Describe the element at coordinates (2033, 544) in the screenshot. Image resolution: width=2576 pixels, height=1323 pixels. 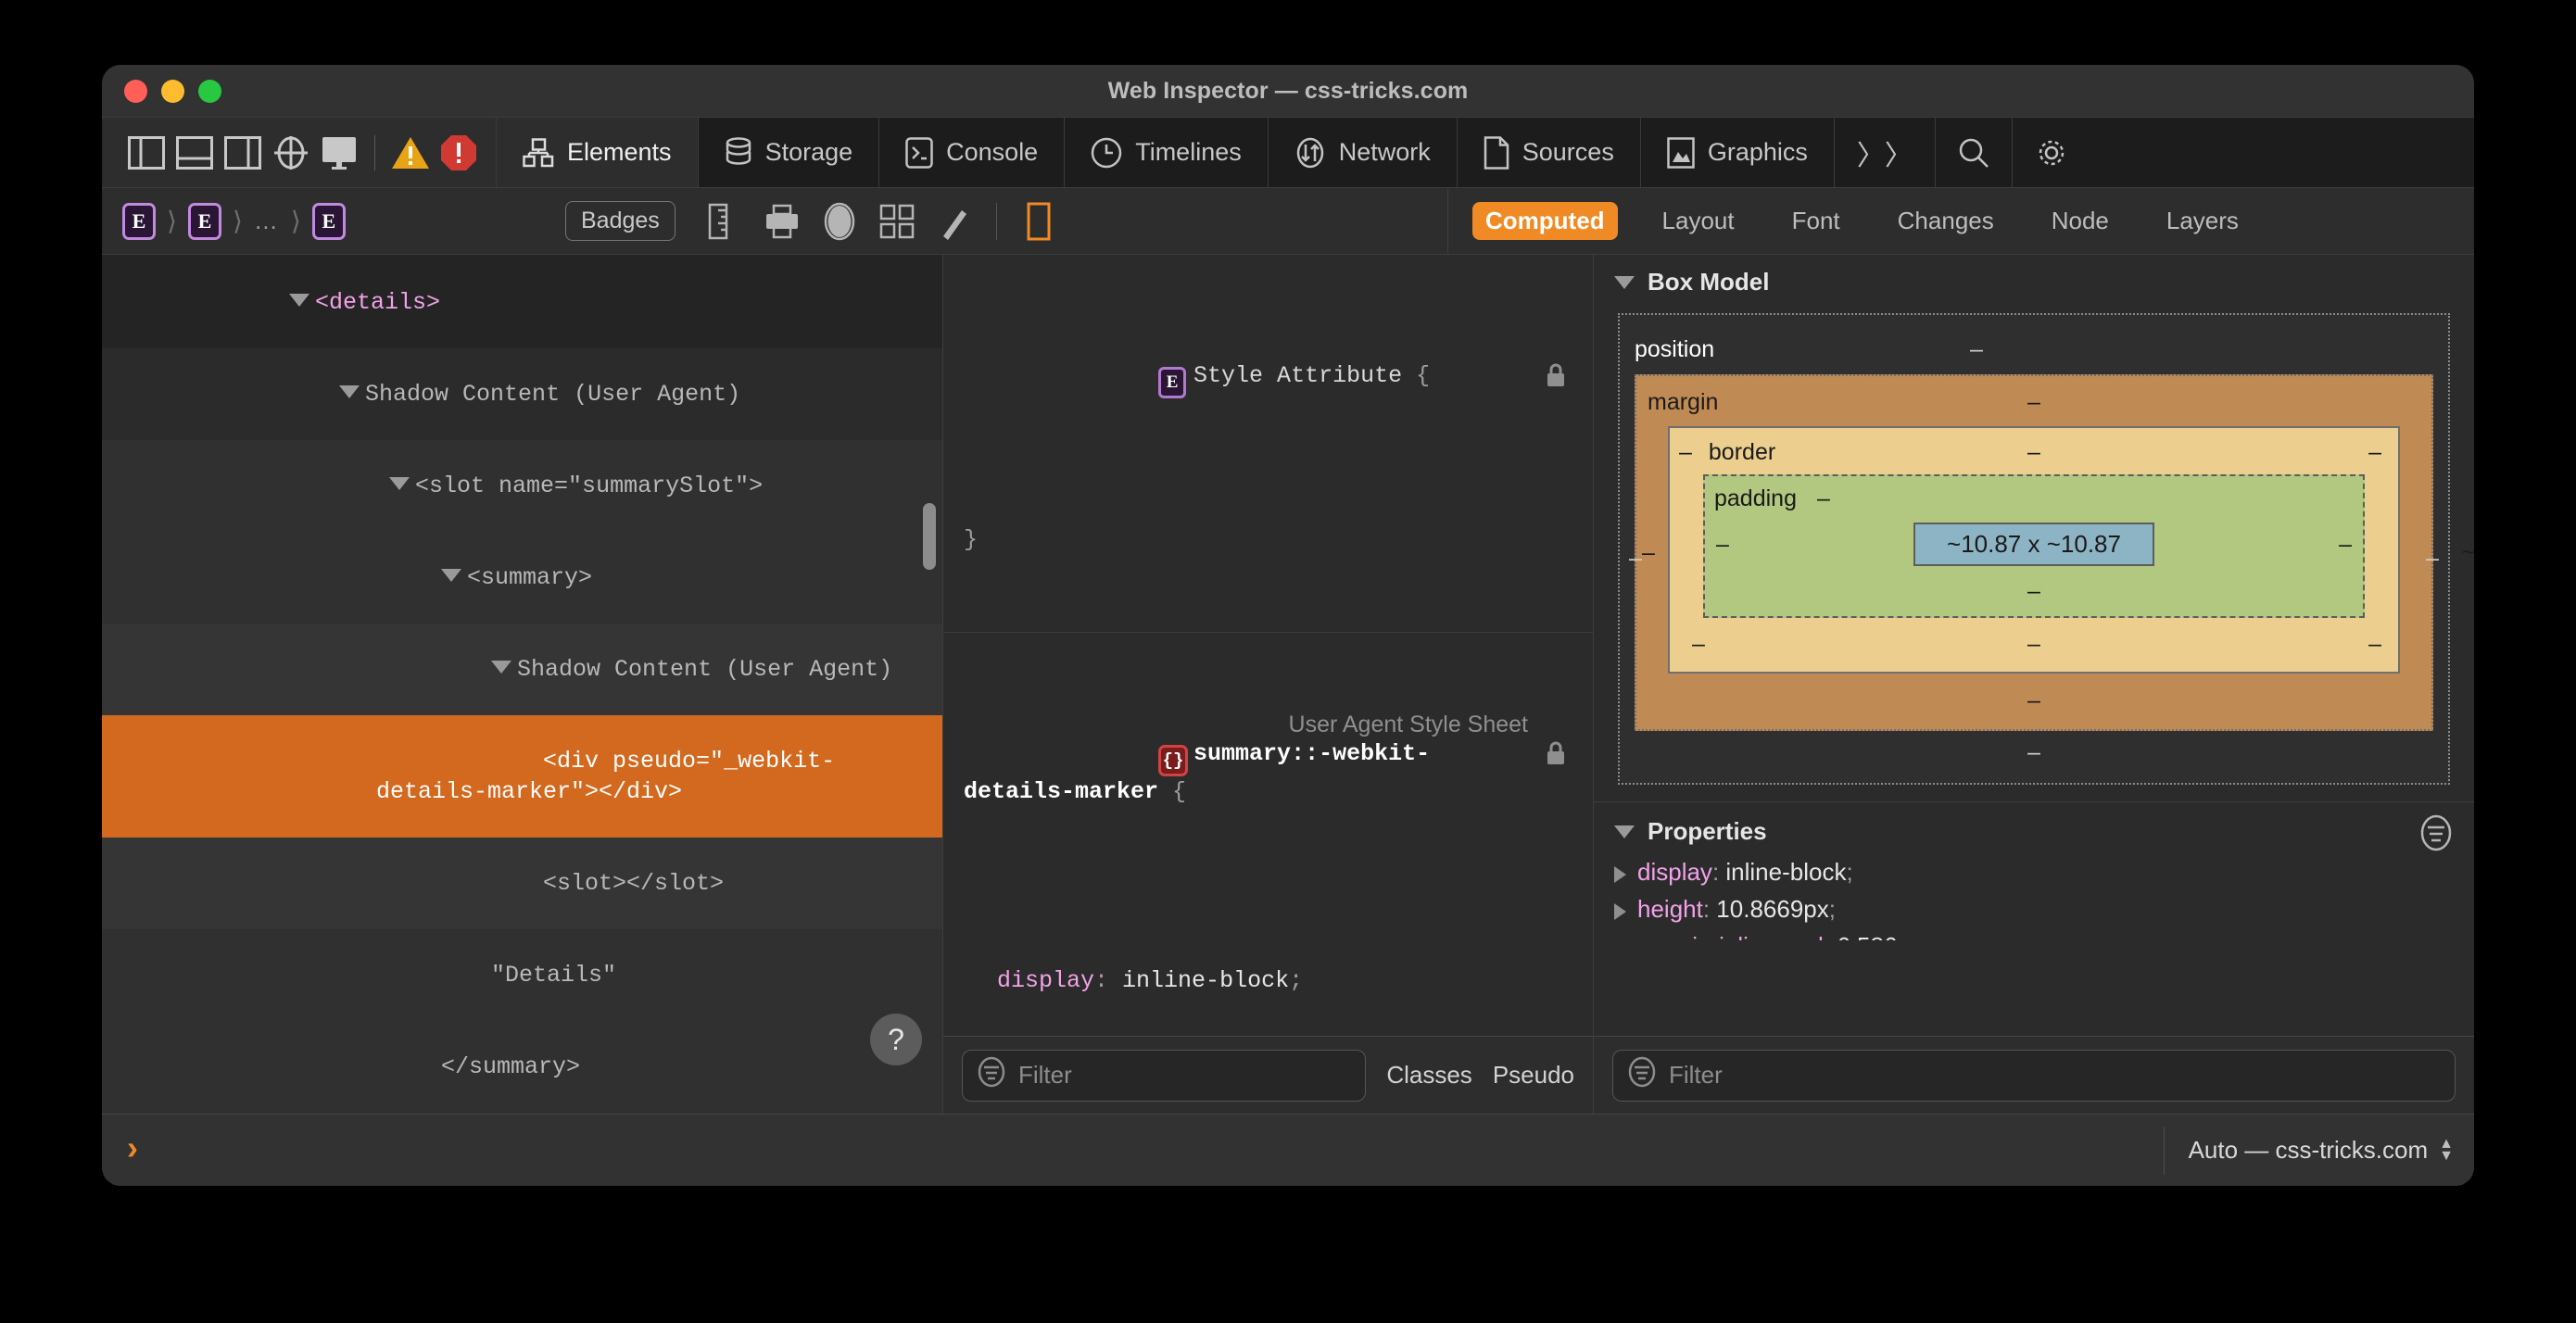
I see `box-model-content-box: ~10.87 x ~10.87` at that location.